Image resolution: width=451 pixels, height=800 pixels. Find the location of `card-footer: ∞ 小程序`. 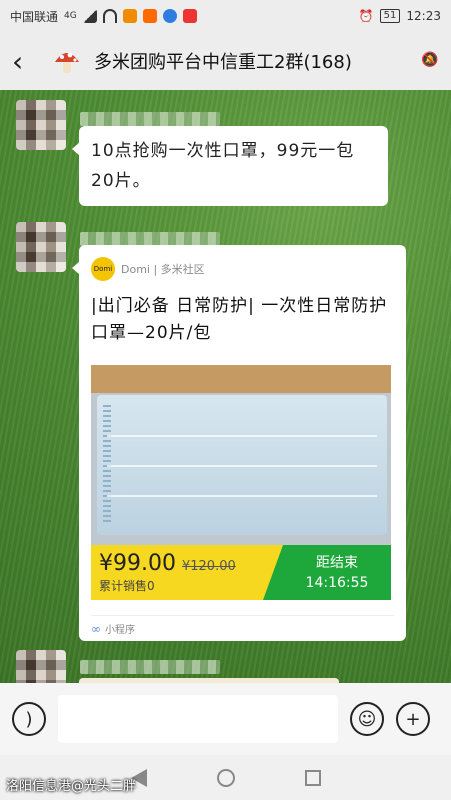

card-footer: ∞ 小程序 is located at coordinates (242, 628).